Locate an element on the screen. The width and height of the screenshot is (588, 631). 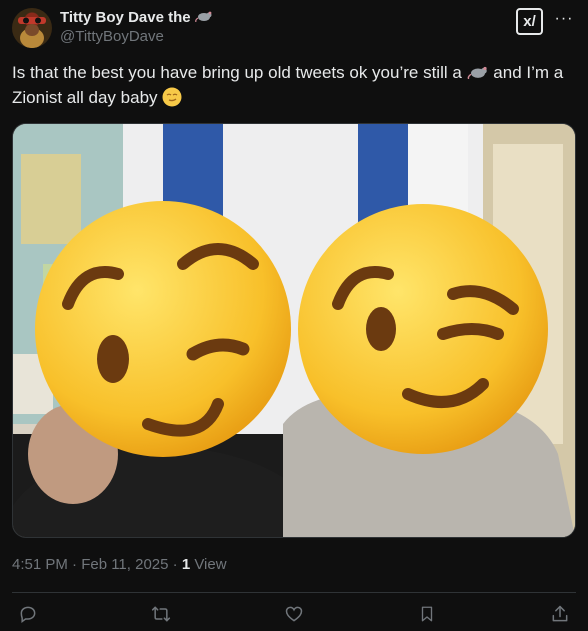
retweet-icon is located at coordinates (161, 614).